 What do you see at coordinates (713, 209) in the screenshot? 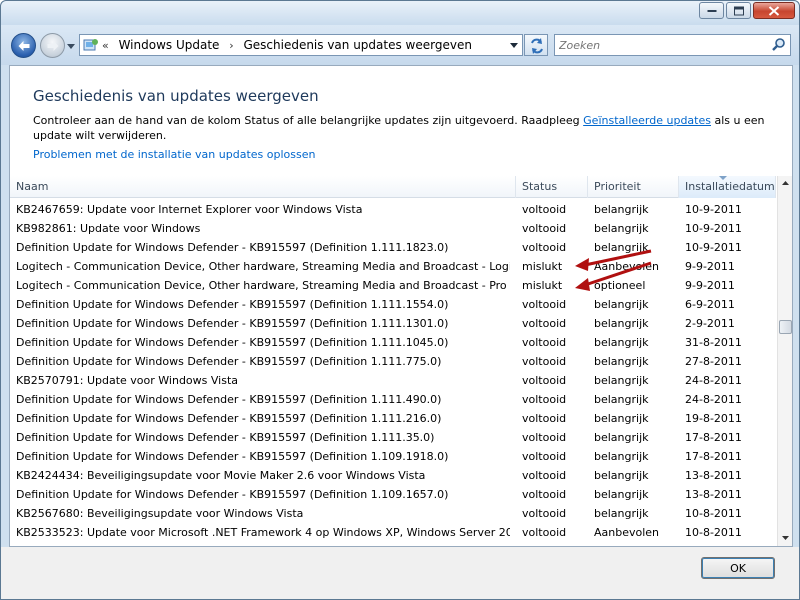
I see `update-date: 10-9-2011` at bounding box center [713, 209].